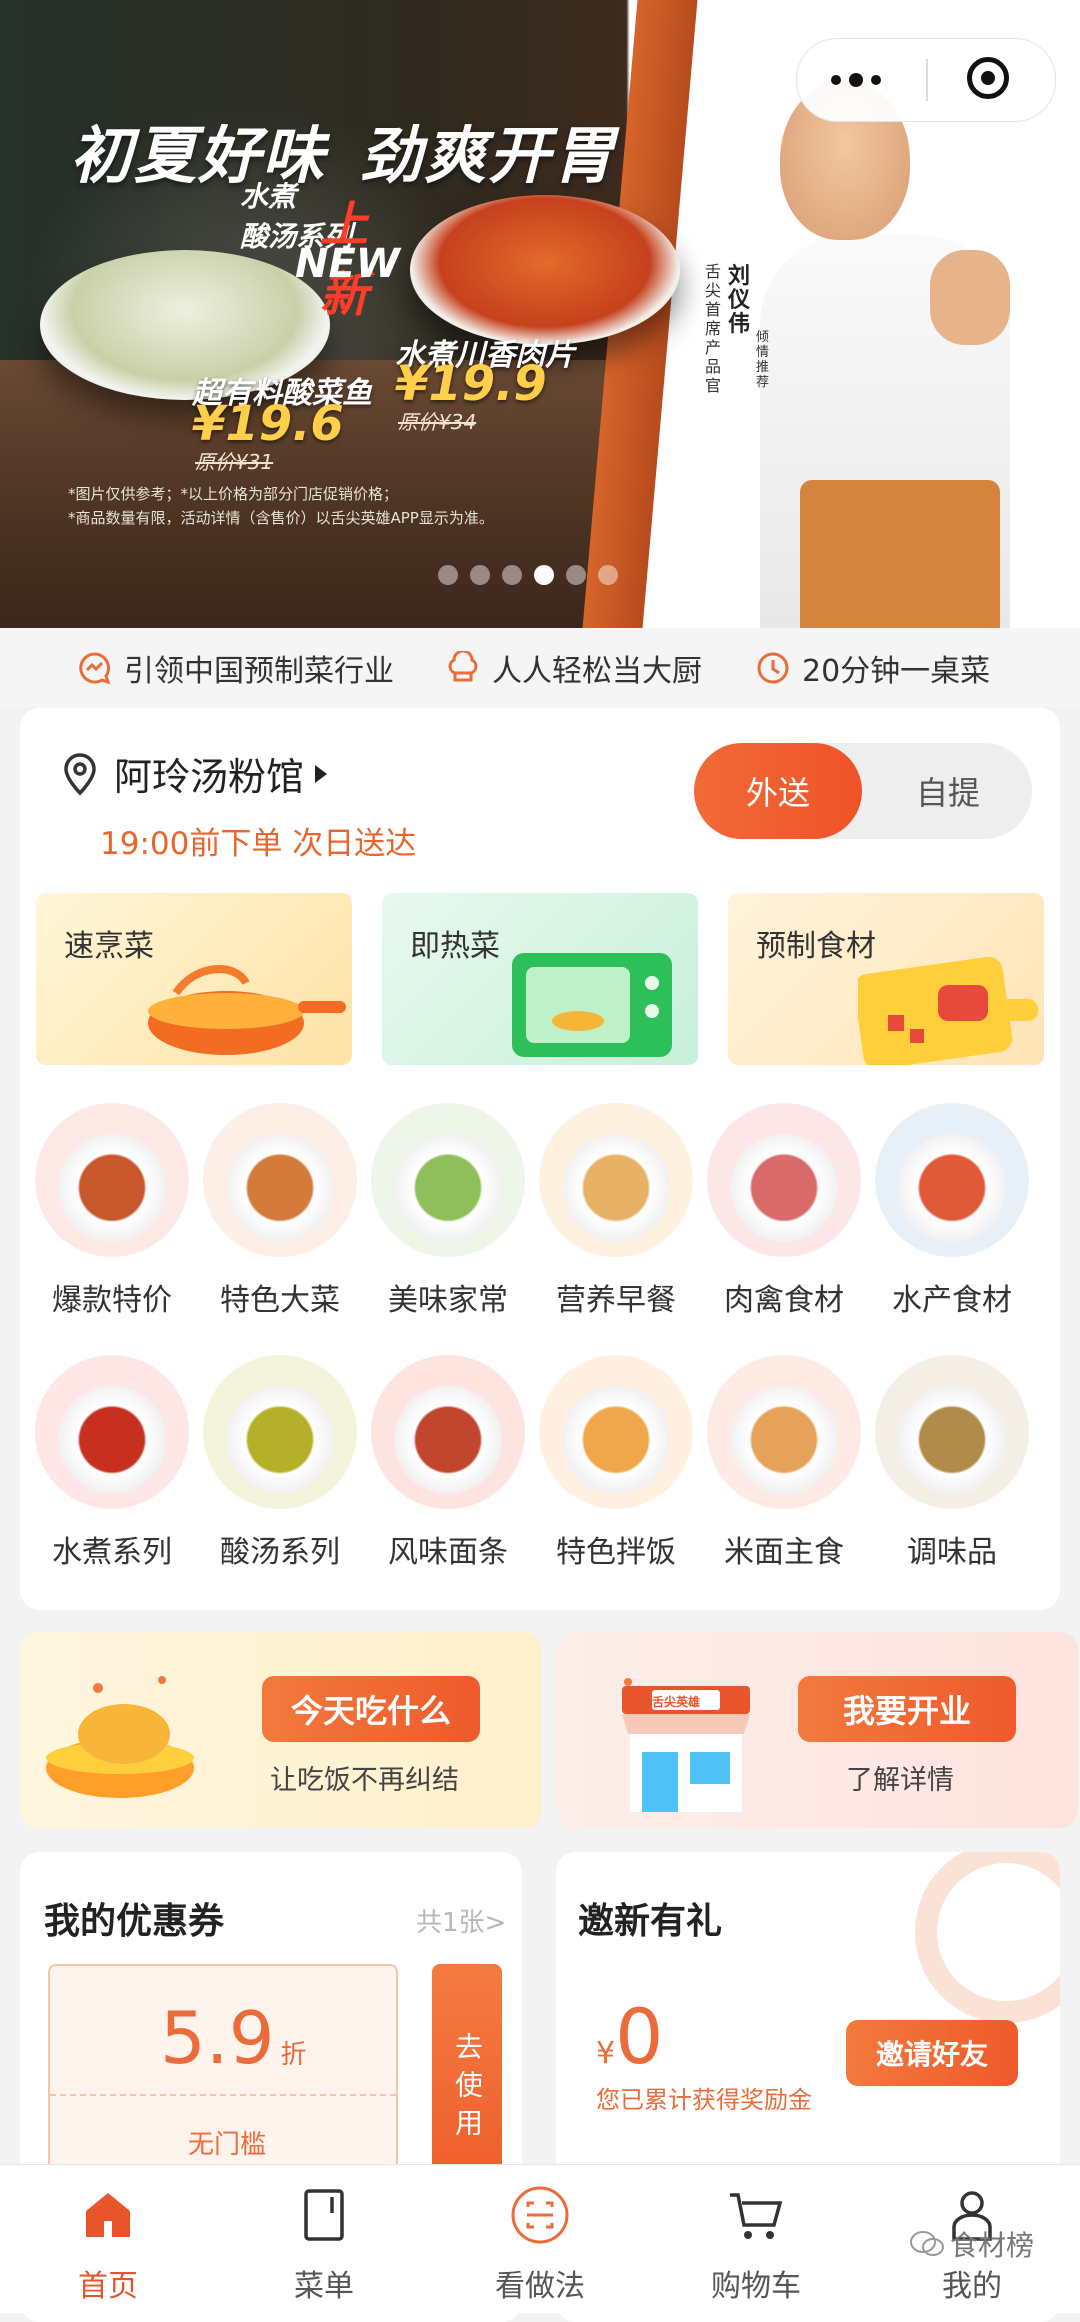  I want to click on category-item: 特色大菜, so click(280, 1211).